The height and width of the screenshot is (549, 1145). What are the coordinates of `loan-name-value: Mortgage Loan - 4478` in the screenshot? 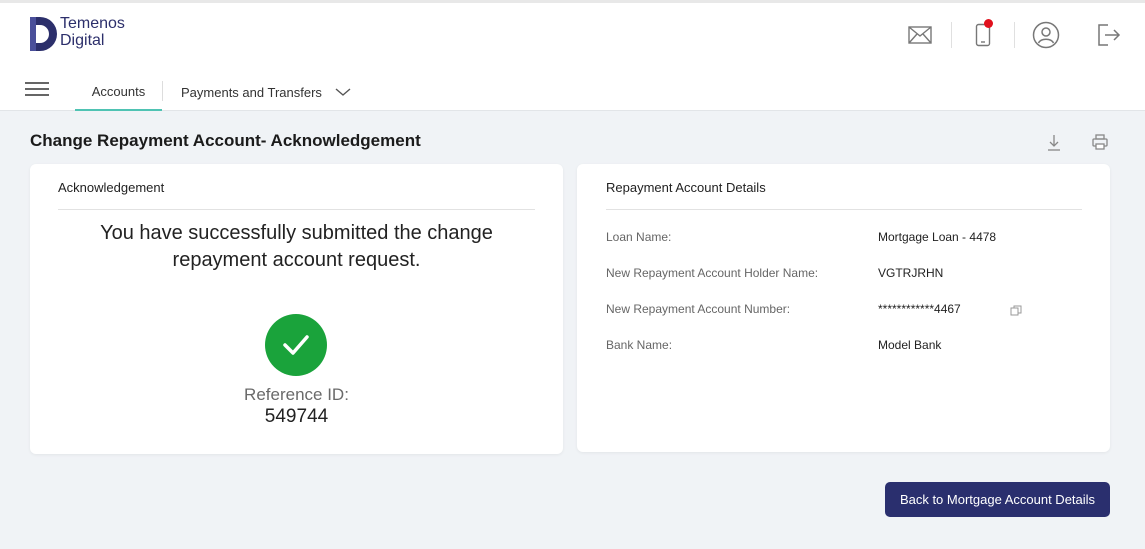 It's located at (937, 237).